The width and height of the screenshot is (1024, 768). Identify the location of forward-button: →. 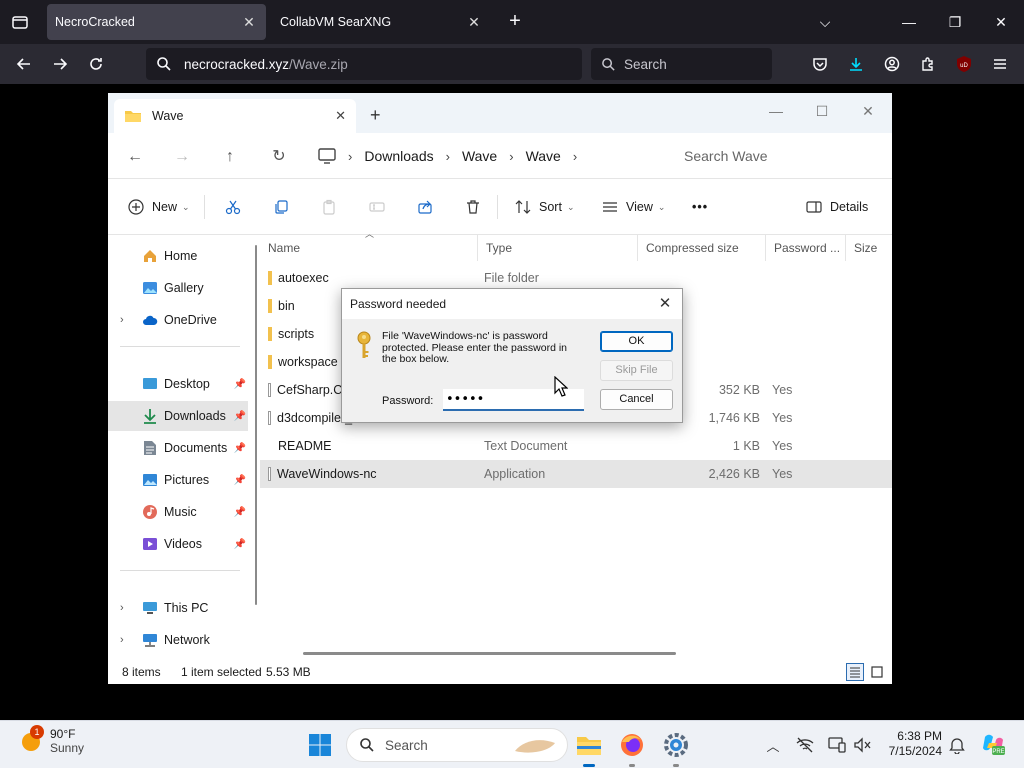
(182, 157).